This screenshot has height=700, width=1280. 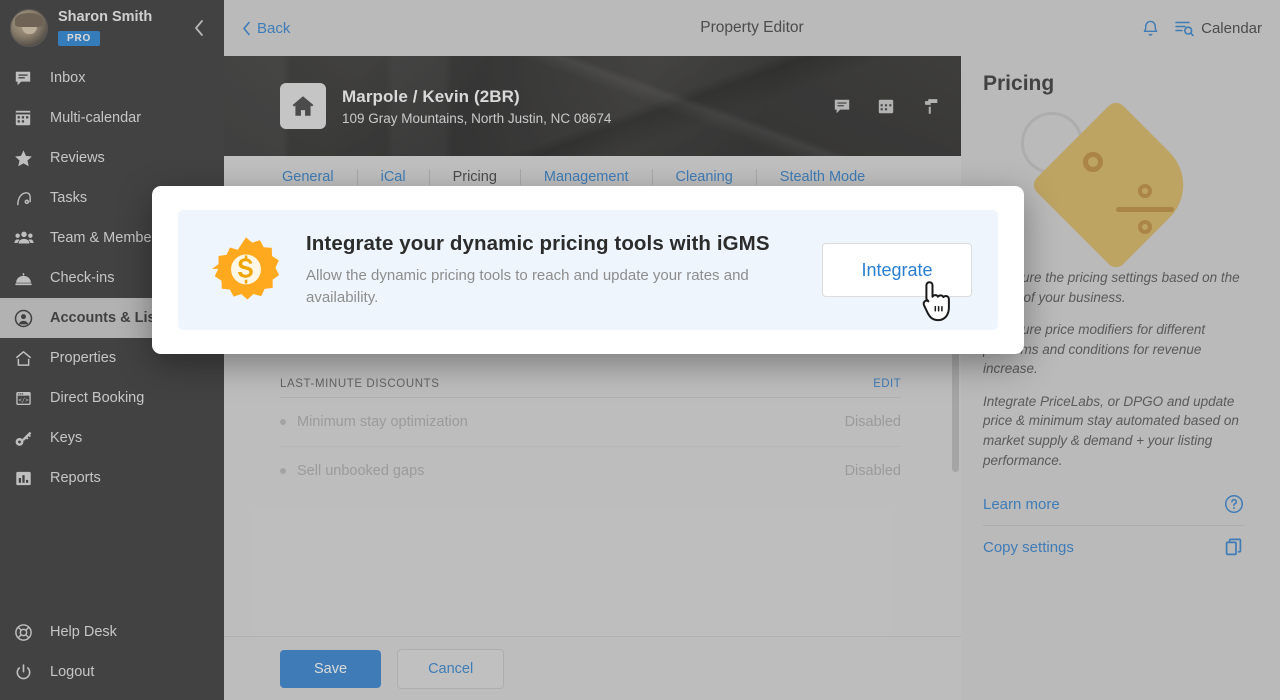 I want to click on integrate-button: Integrate, so click(x=897, y=270).